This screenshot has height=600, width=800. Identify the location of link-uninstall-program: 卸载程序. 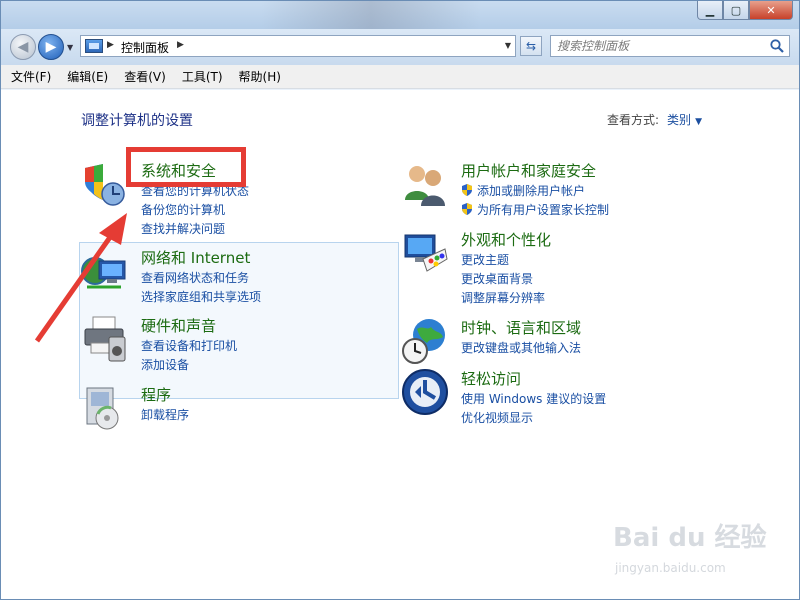
(165, 415).